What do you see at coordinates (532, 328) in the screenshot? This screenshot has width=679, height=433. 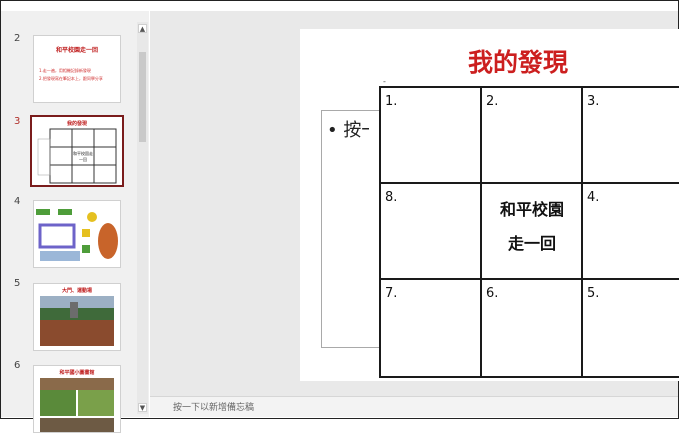 I see `table-cell: 6.` at bounding box center [532, 328].